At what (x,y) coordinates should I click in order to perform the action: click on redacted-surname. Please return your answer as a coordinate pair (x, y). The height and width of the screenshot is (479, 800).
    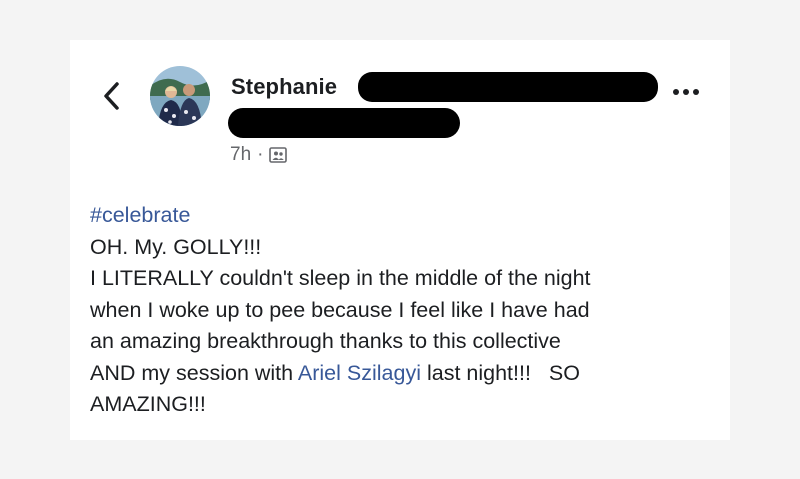
    Looking at the image, I should click on (508, 87).